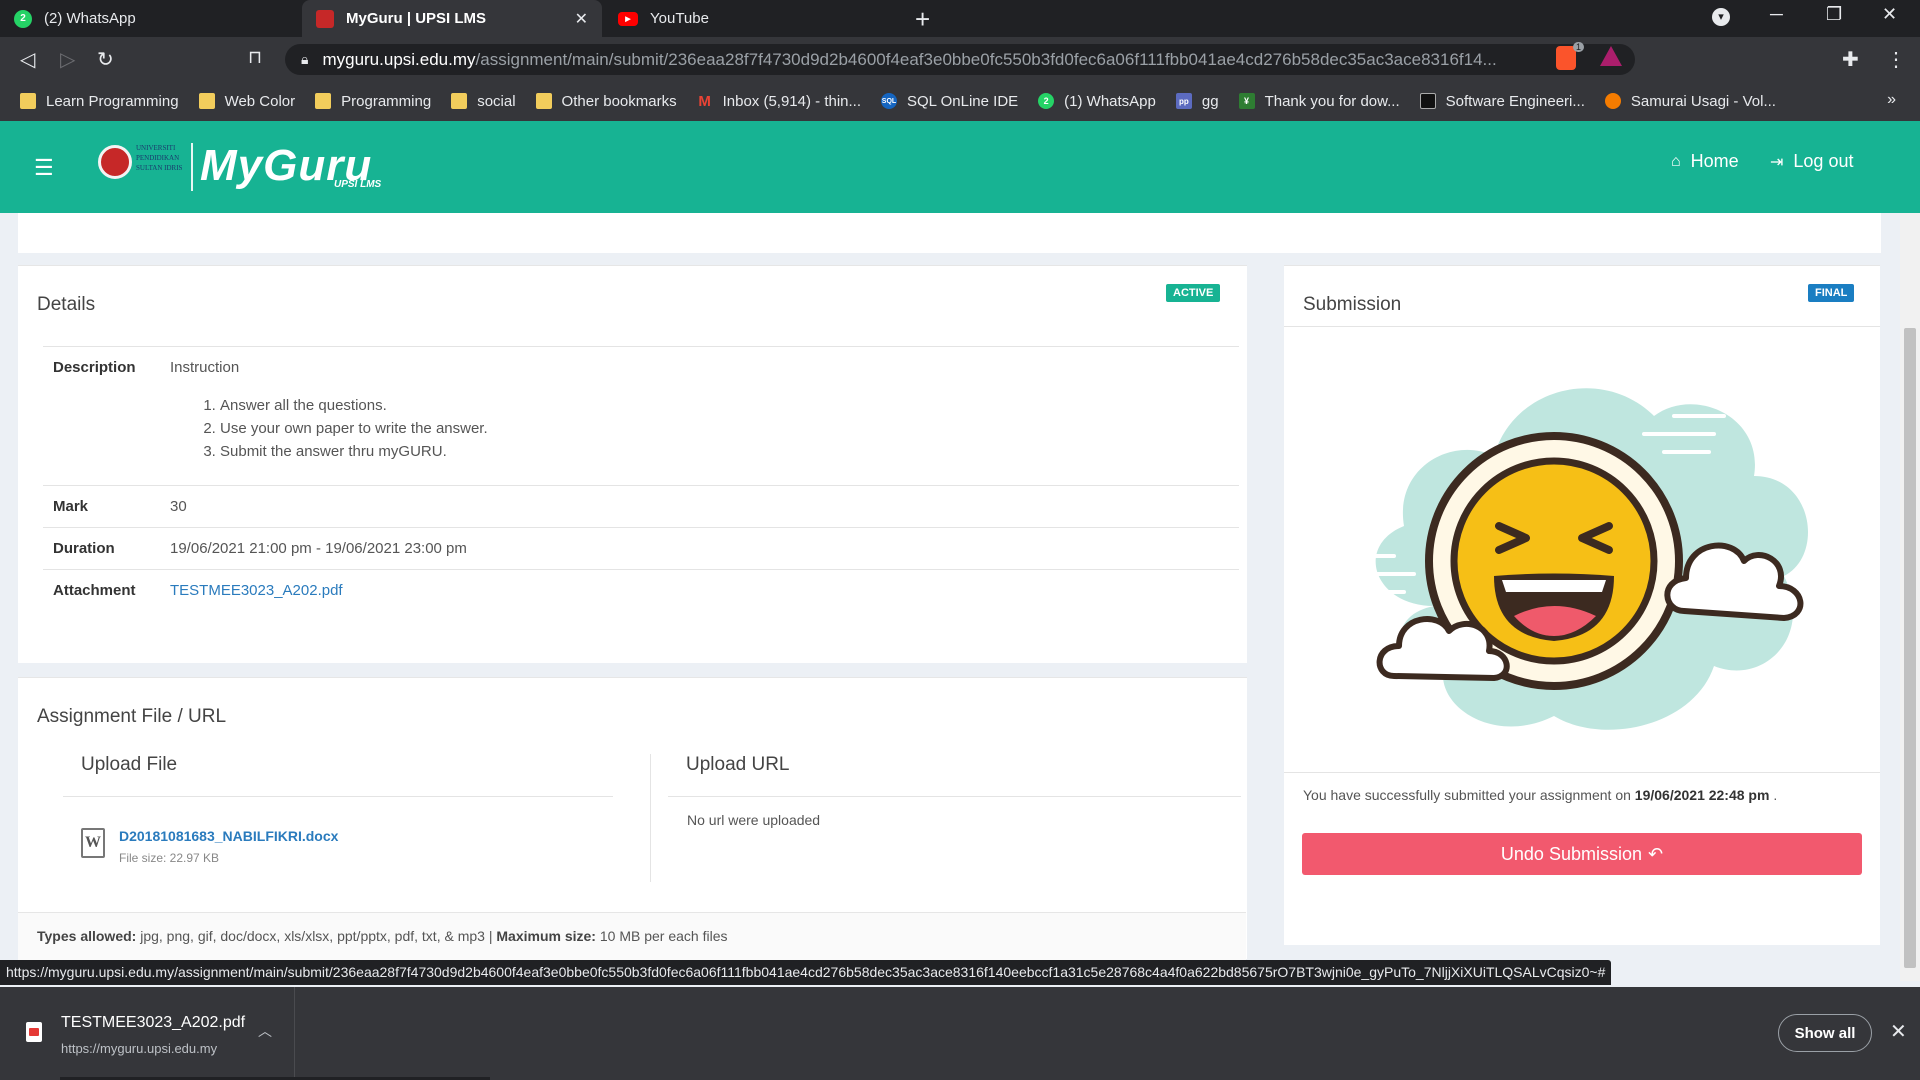 This screenshot has width=1920, height=1080. I want to click on university-name-logo: UNIVERSITI PENDIDIKAN SULTAN IDRIS, so click(159, 158).